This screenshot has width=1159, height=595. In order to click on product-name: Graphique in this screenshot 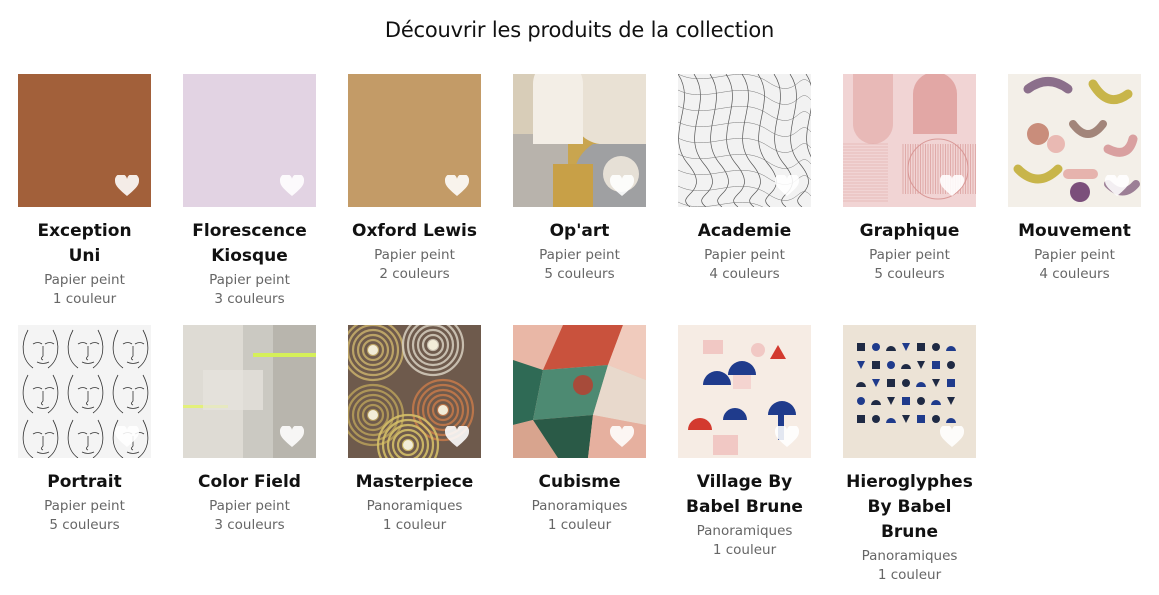, I will do `click(909, 231)`.